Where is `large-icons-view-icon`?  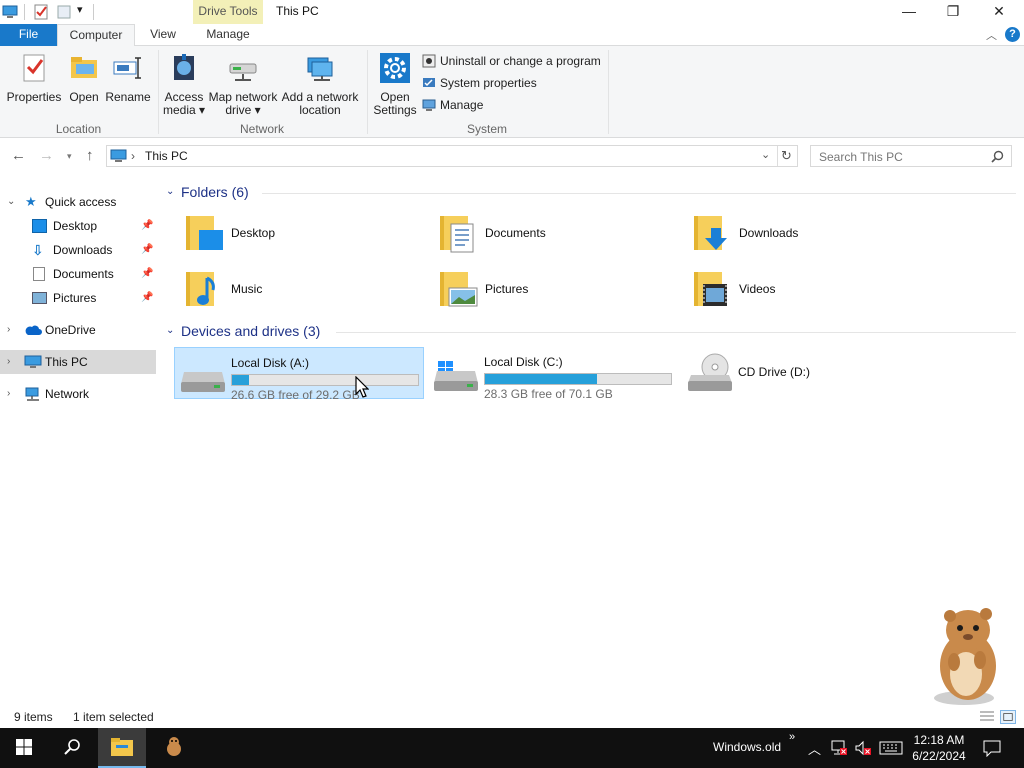
large-icons-view-icon is located at coordinates (1008, 717).